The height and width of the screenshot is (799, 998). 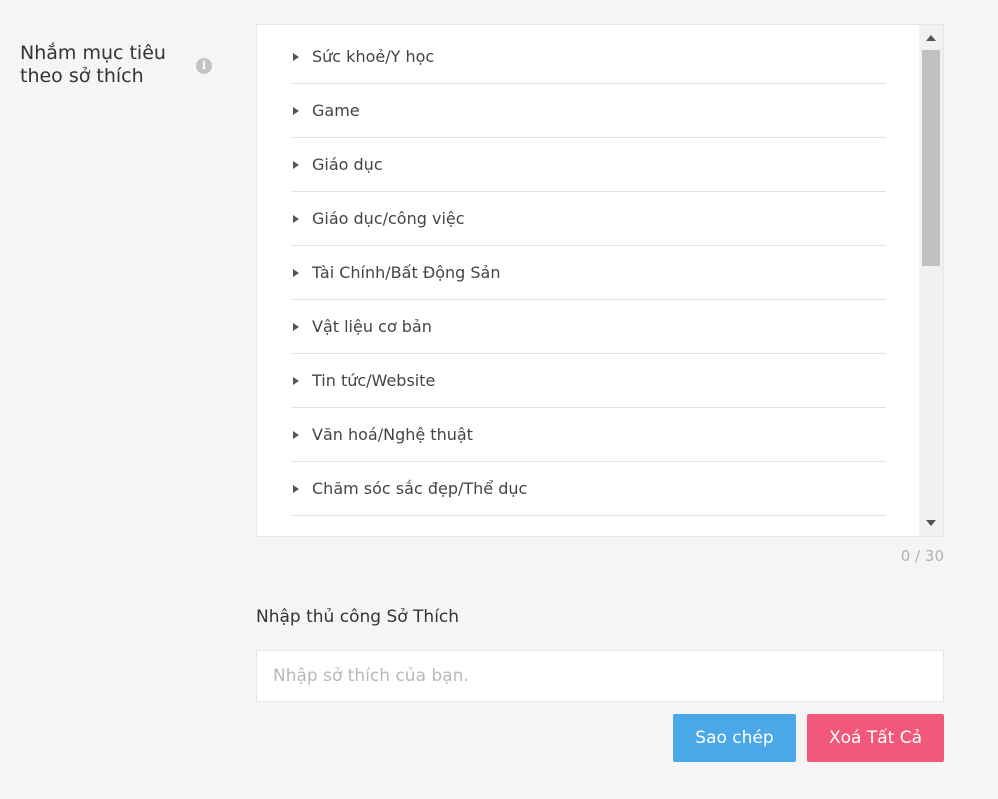 I want to click on category-item: Vật liệu cơ bản, so click(x=588, y=327).